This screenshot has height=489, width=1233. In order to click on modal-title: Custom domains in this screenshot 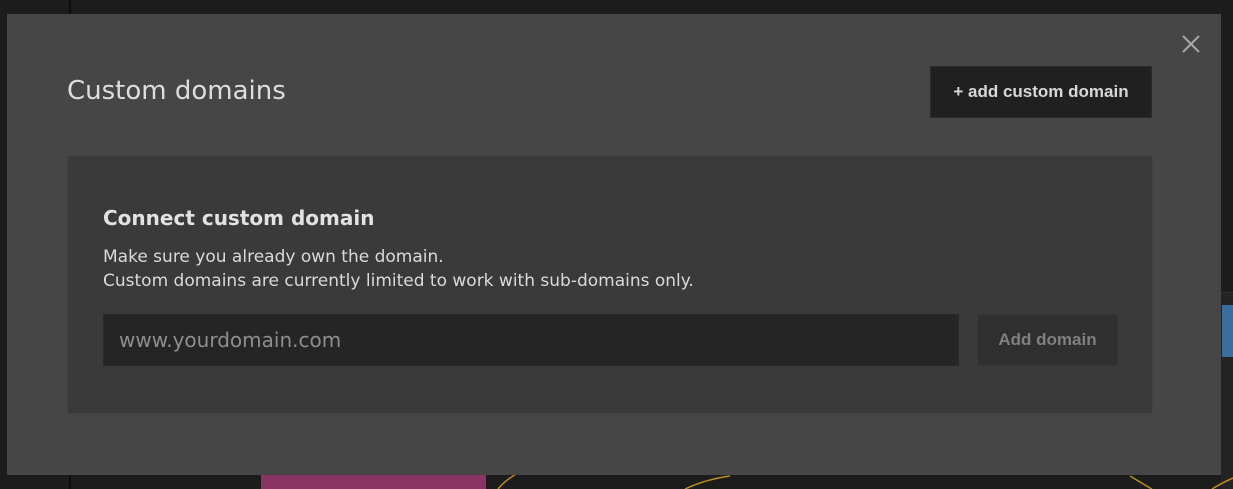, I will do `click(176, 91)`.